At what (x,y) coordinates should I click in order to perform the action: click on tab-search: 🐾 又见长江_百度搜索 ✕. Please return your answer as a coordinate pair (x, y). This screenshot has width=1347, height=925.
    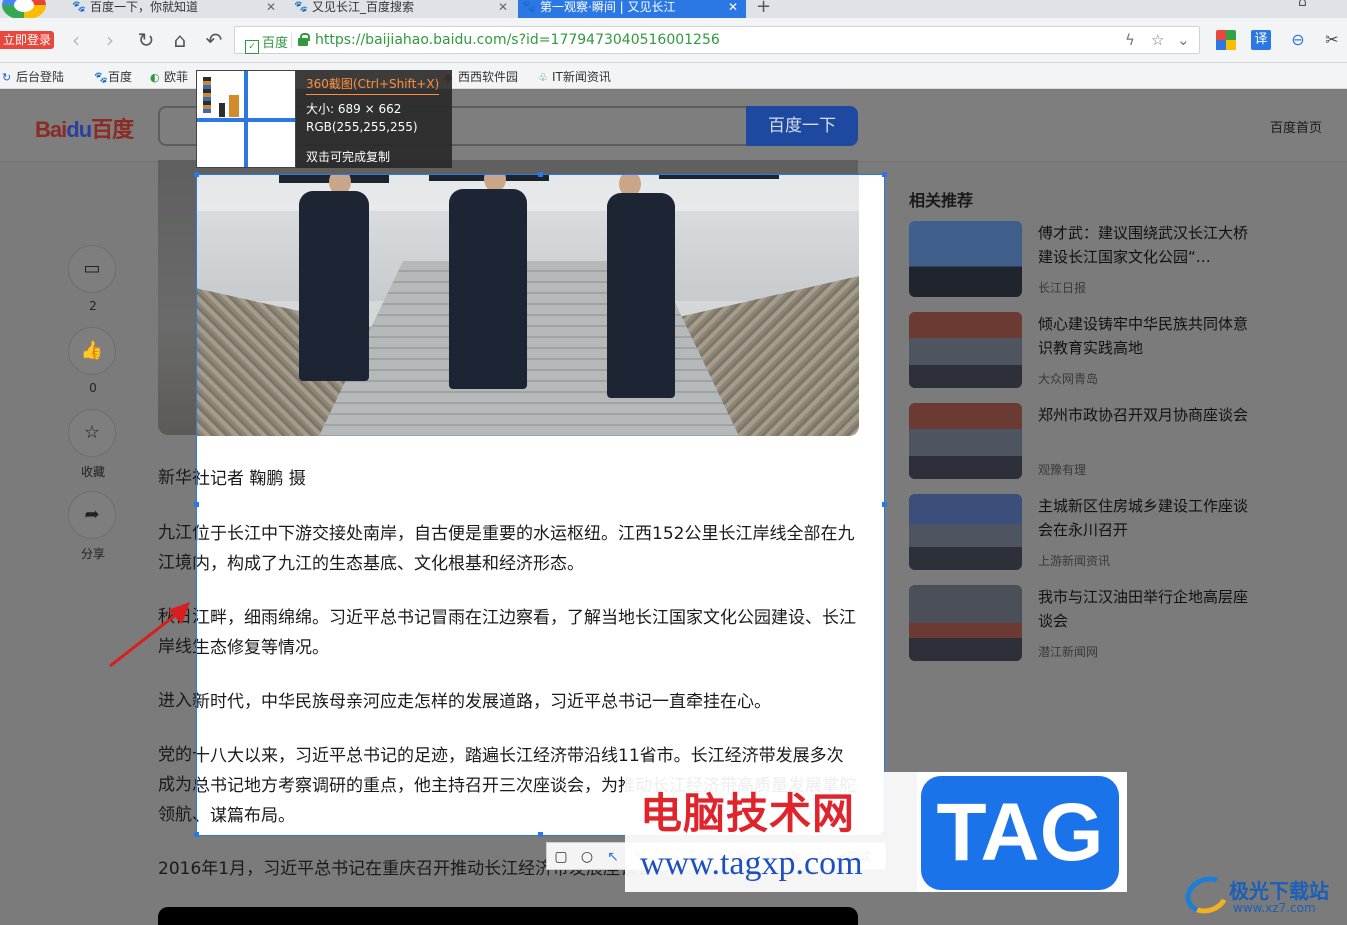
    Looking at the image, I should click on (403, 9).